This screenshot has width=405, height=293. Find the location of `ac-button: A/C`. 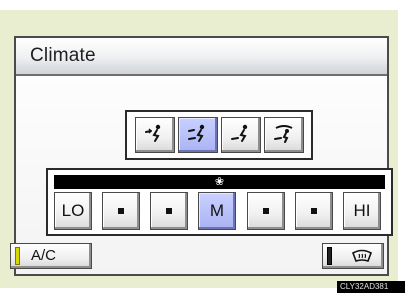

ac-button: A/C is located at coordinates (51, 256).